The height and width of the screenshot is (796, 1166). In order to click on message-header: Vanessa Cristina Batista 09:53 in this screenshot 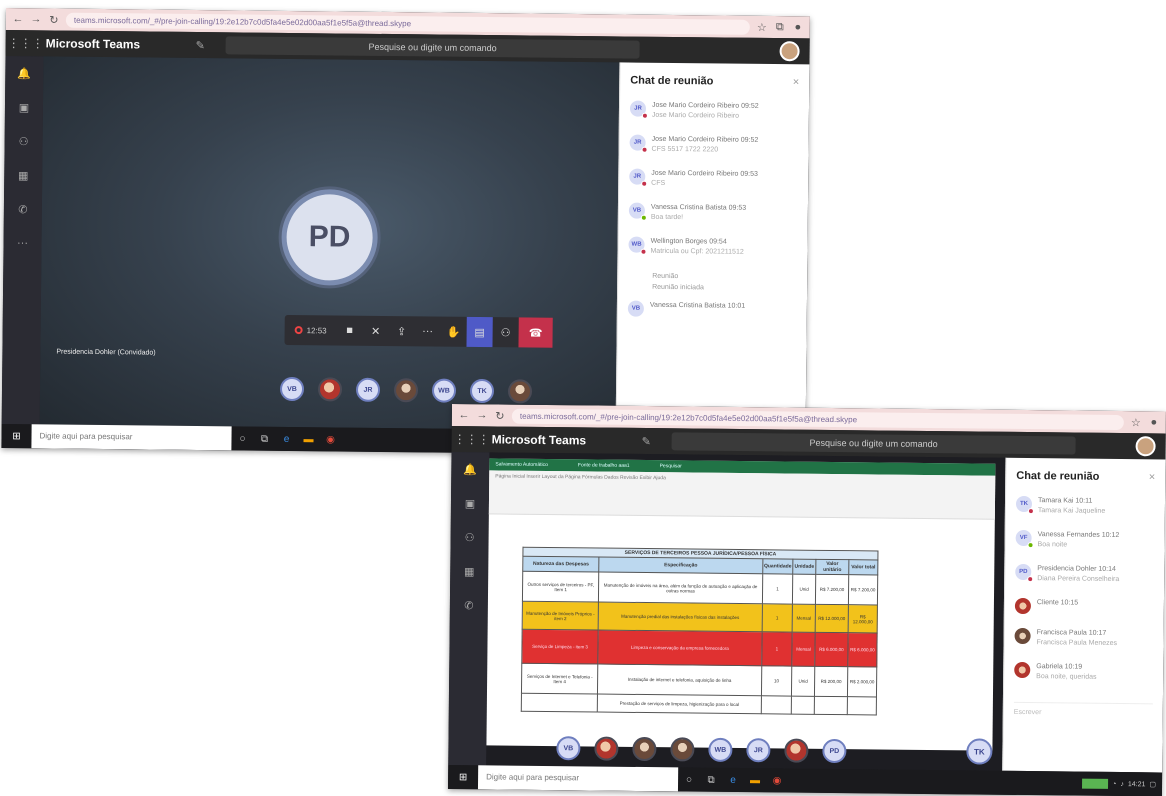, I will do `click(698, 207)`.